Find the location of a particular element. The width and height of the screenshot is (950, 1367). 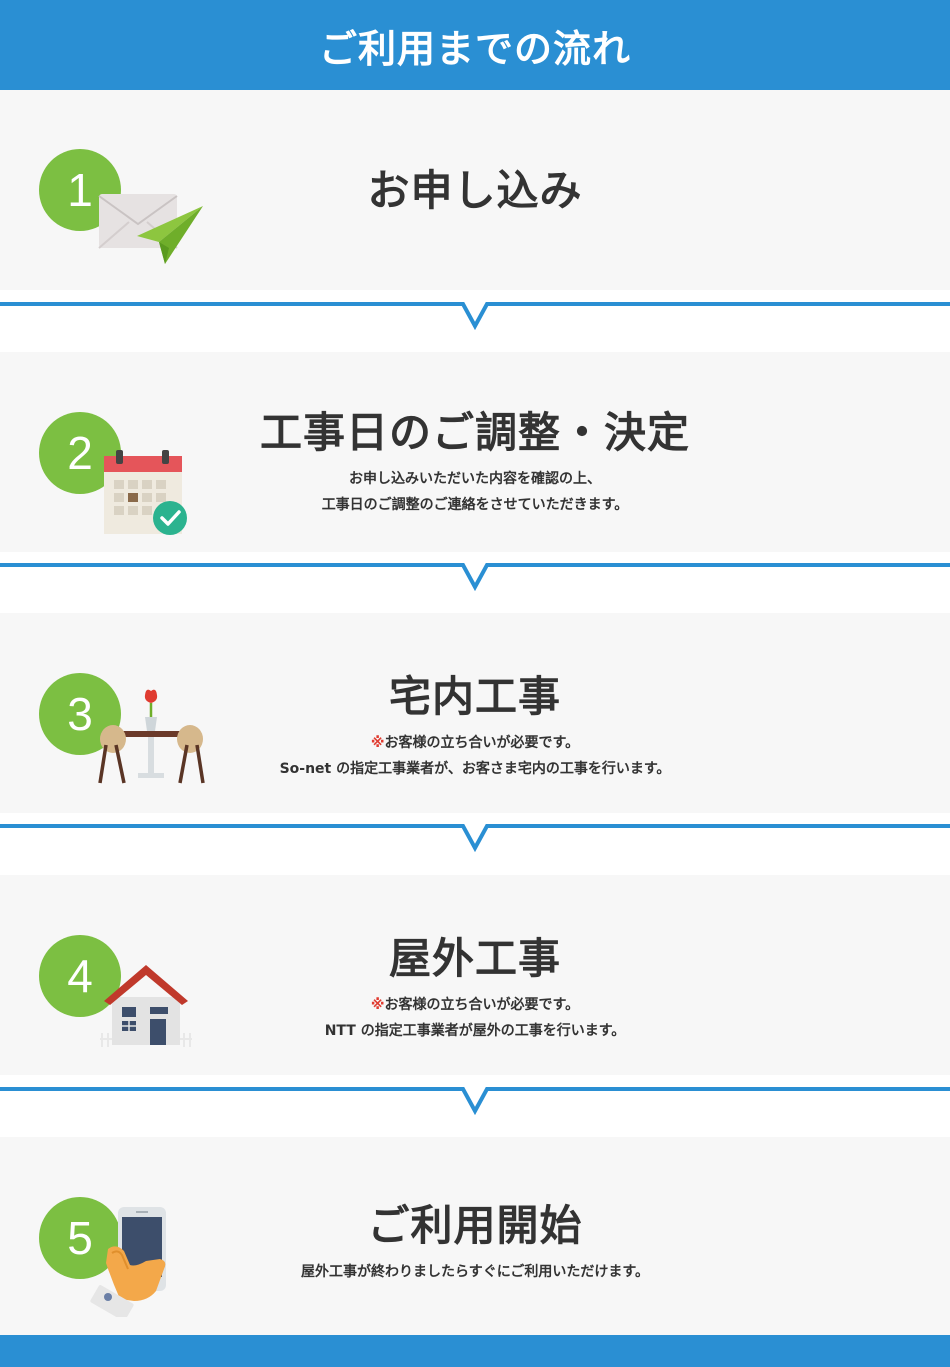

step-title: 工事日のご調整・決定 is located at coordinates (474, 432).